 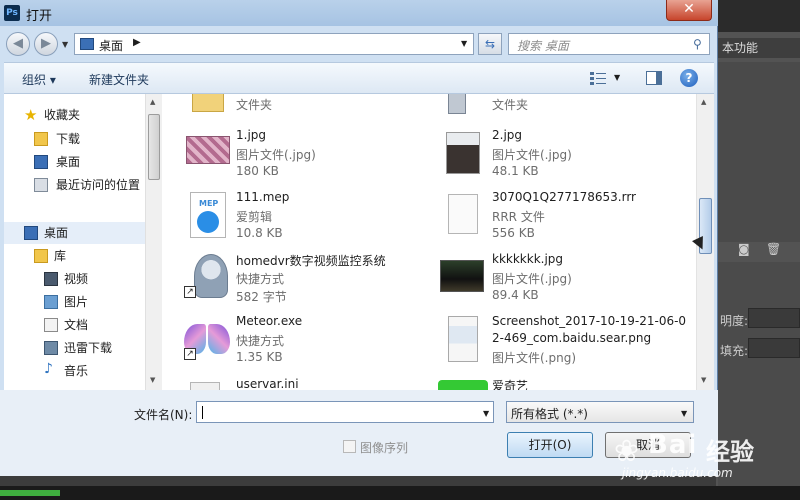 I want to click on search-input: 搜索 桌面 ⚲, so click(x=609, y=44).